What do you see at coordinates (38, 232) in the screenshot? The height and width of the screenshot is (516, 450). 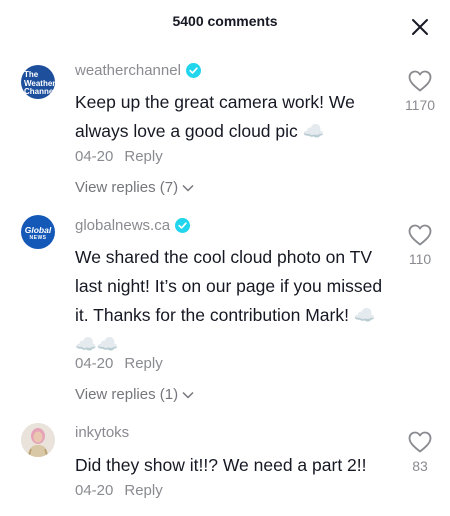 I see `avatar: Global NEWS` at bounding box center [38, 232].